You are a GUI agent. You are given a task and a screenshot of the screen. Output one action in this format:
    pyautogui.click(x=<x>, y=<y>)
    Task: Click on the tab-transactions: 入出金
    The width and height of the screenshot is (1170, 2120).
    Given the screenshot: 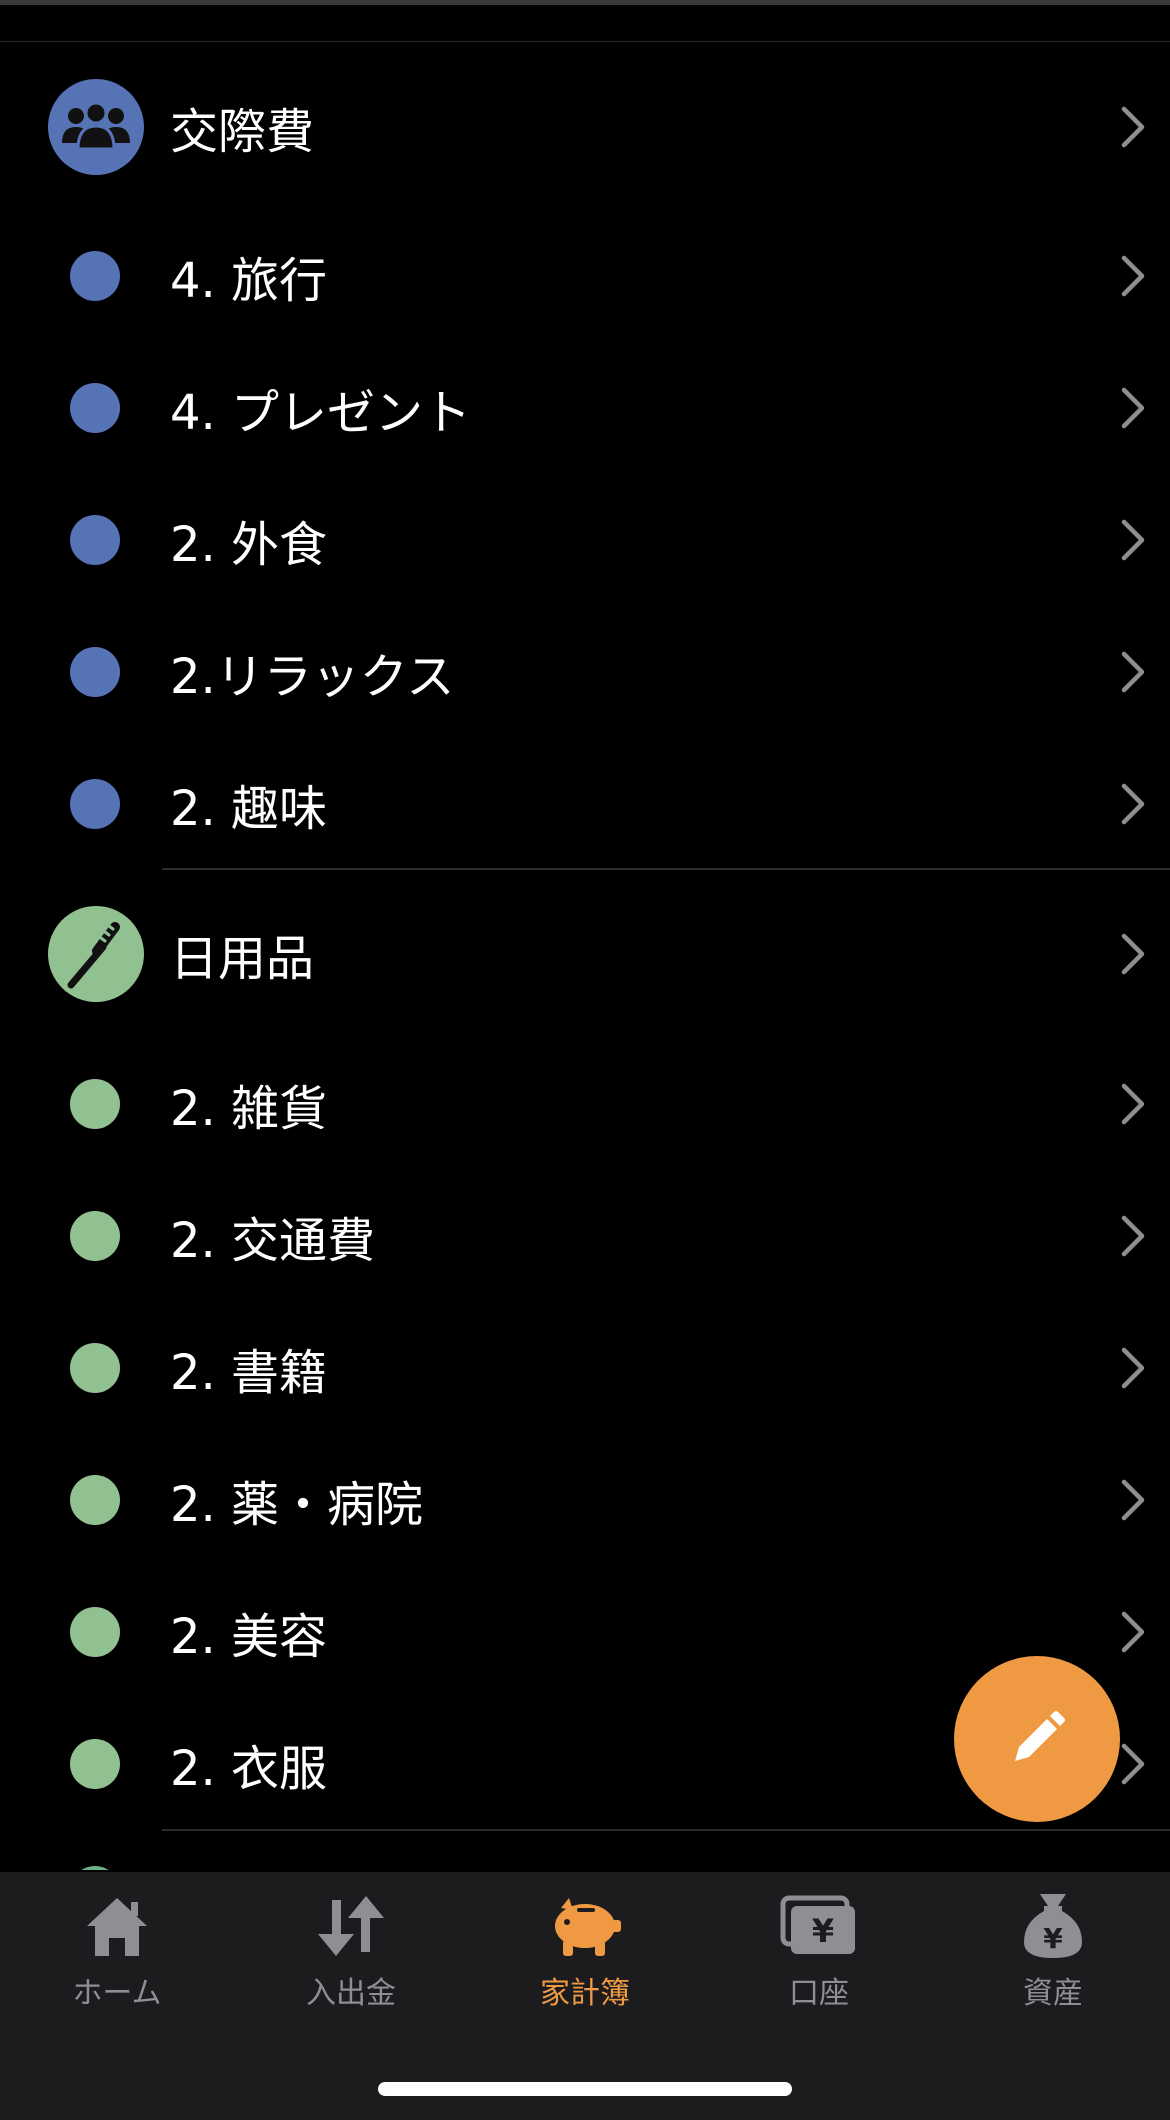 What is the action you would take?
    pyautogui.click(x=351, y=1947)
    